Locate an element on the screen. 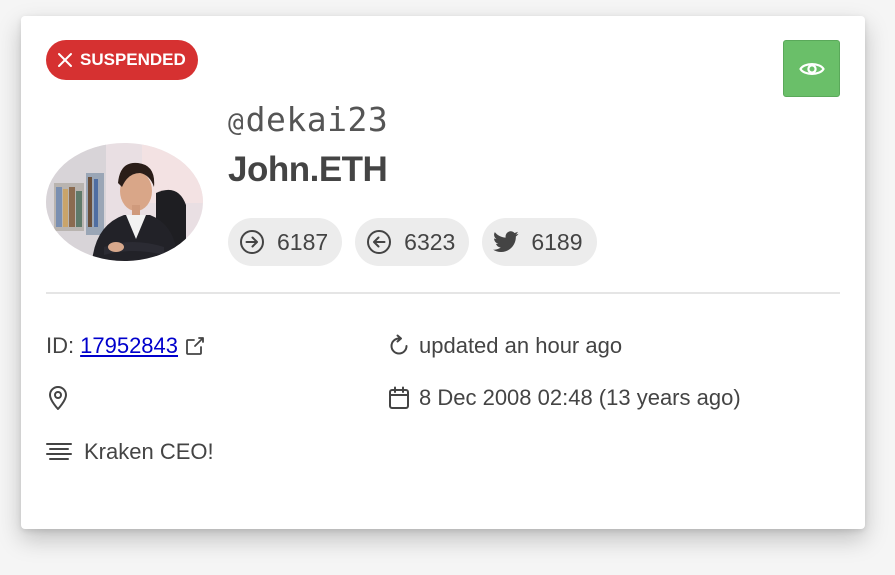 Image resolution: width=895 pixels, height=575 pixels. calendar-icon is located at coordinates (399, 397).